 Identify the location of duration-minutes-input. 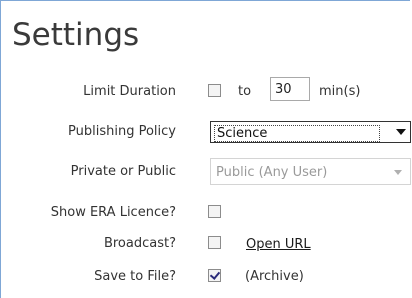
(290, 89).